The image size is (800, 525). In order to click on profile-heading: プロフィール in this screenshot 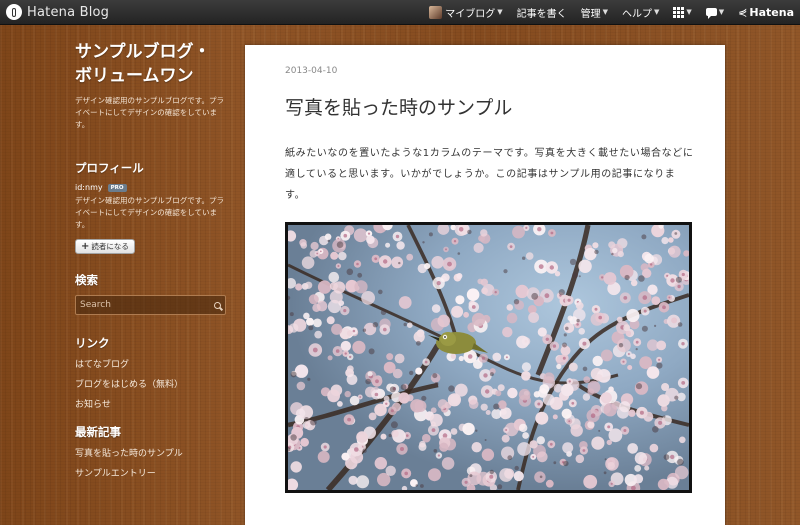, I will do `click(109, 168)`.